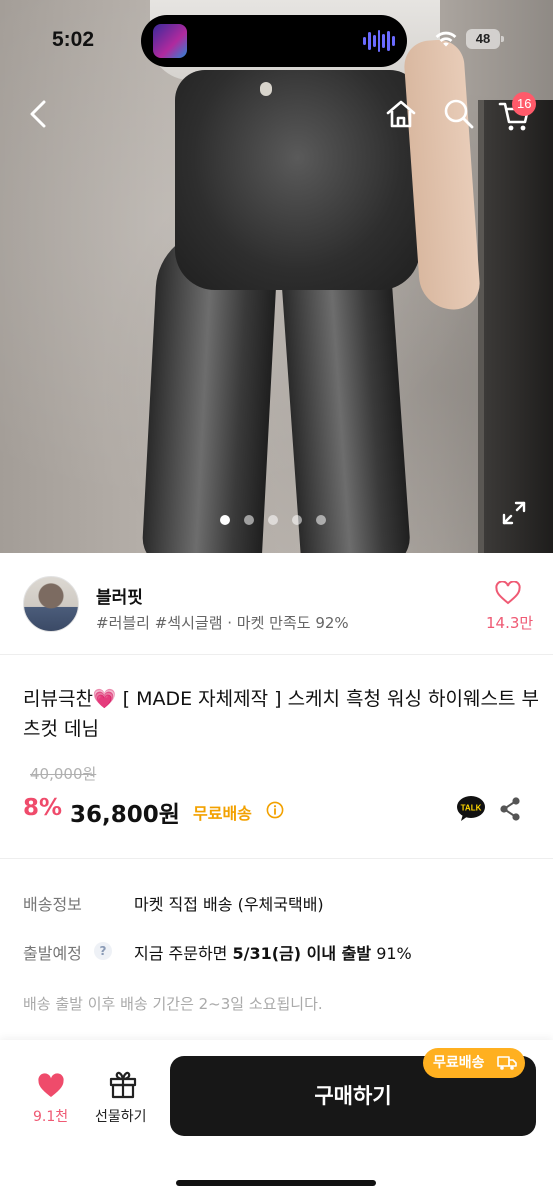  Describe the element at coordinates (276, 604) in the screenshot. I see `seller-section: 블러핏 #러블리 #섹시글램 · 마켓 만족도 92% 14.3만` at that location.